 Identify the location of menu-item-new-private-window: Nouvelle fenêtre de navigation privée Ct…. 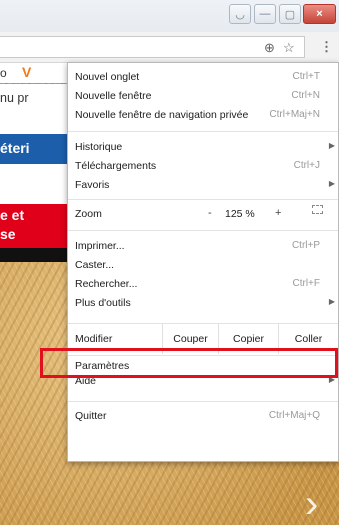
(203, 116).